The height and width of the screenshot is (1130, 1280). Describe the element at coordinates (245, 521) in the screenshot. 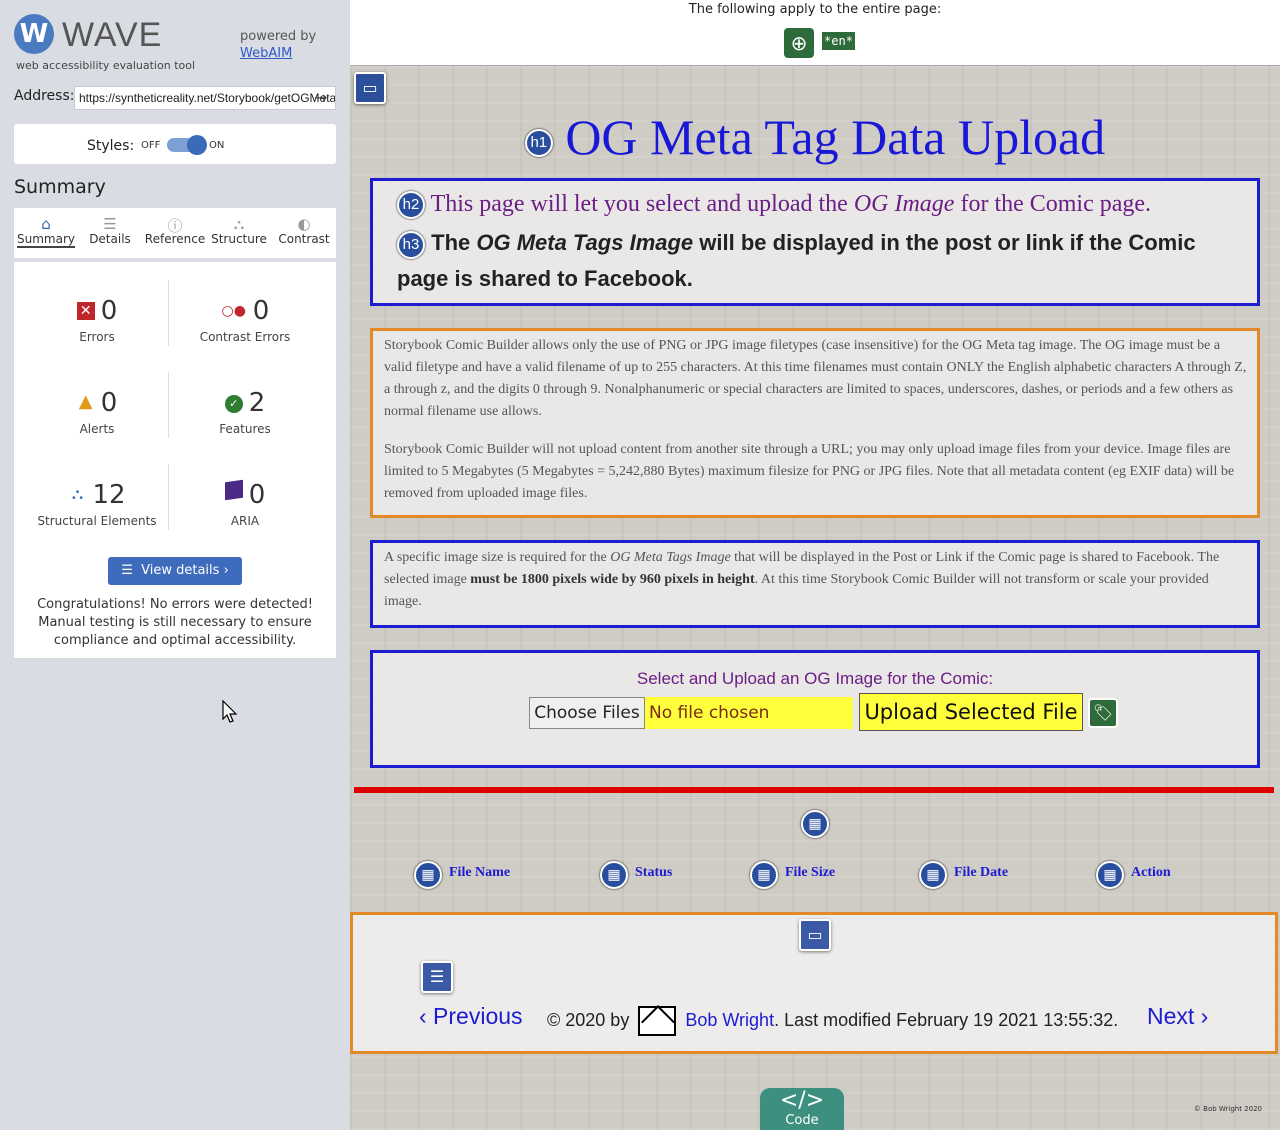

I see `aria-label: ARIA` at that location.